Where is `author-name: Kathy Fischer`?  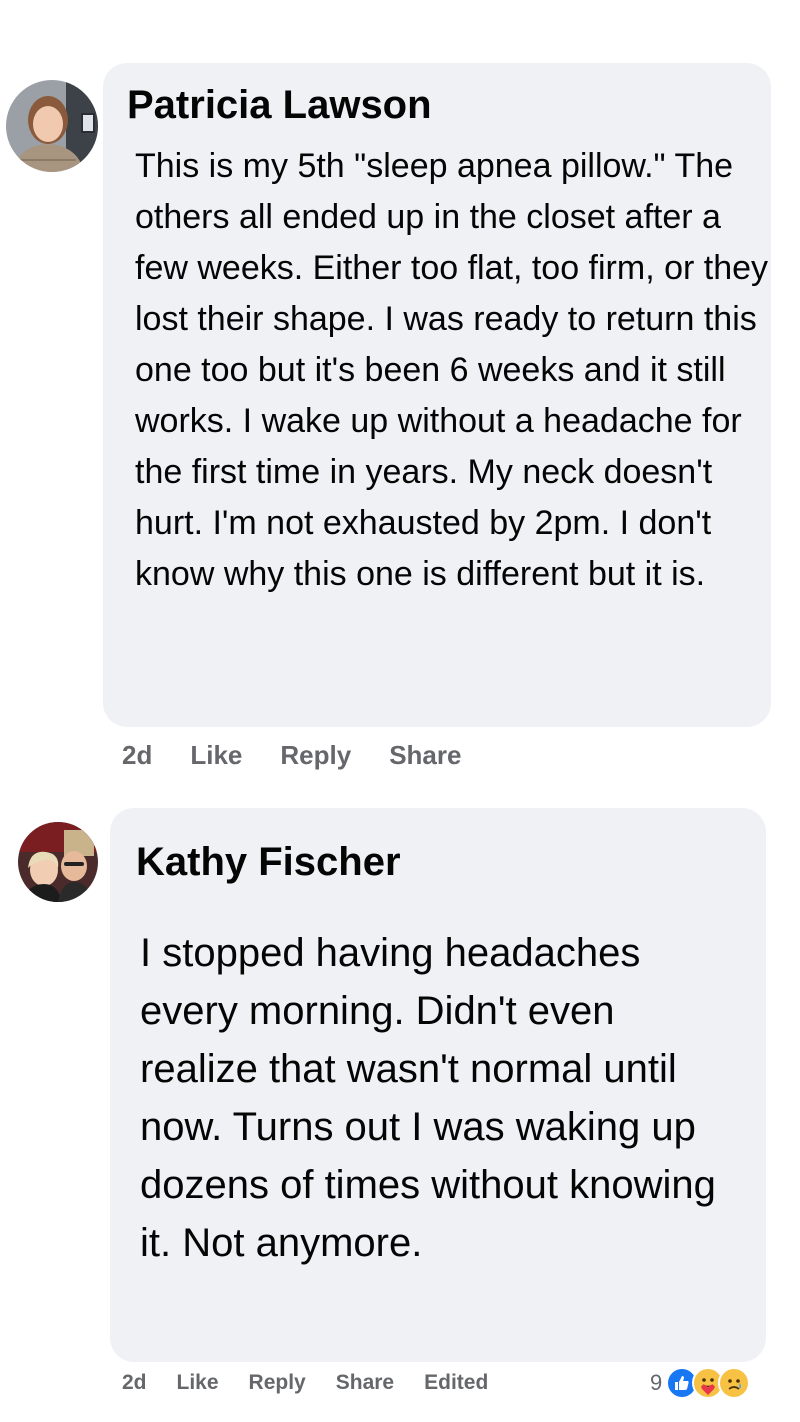 author-name: Kathy Fischer is located at coordinates (451, 862).